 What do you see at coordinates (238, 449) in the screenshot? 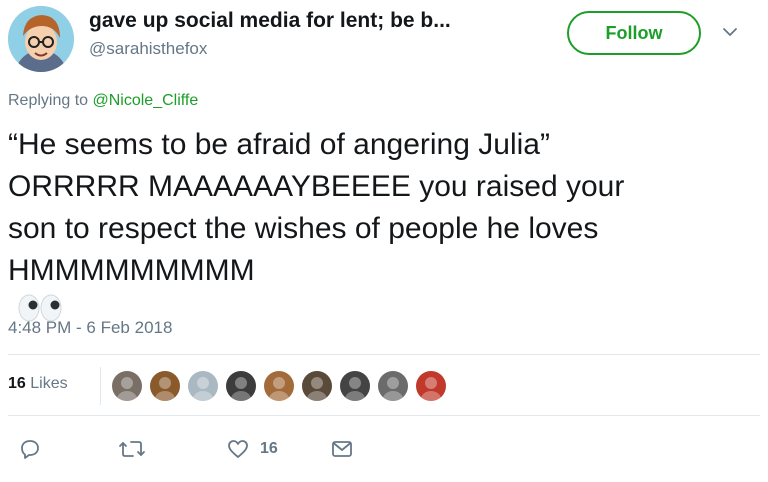
I see `heart-icon` at bounding box center [238, 449].